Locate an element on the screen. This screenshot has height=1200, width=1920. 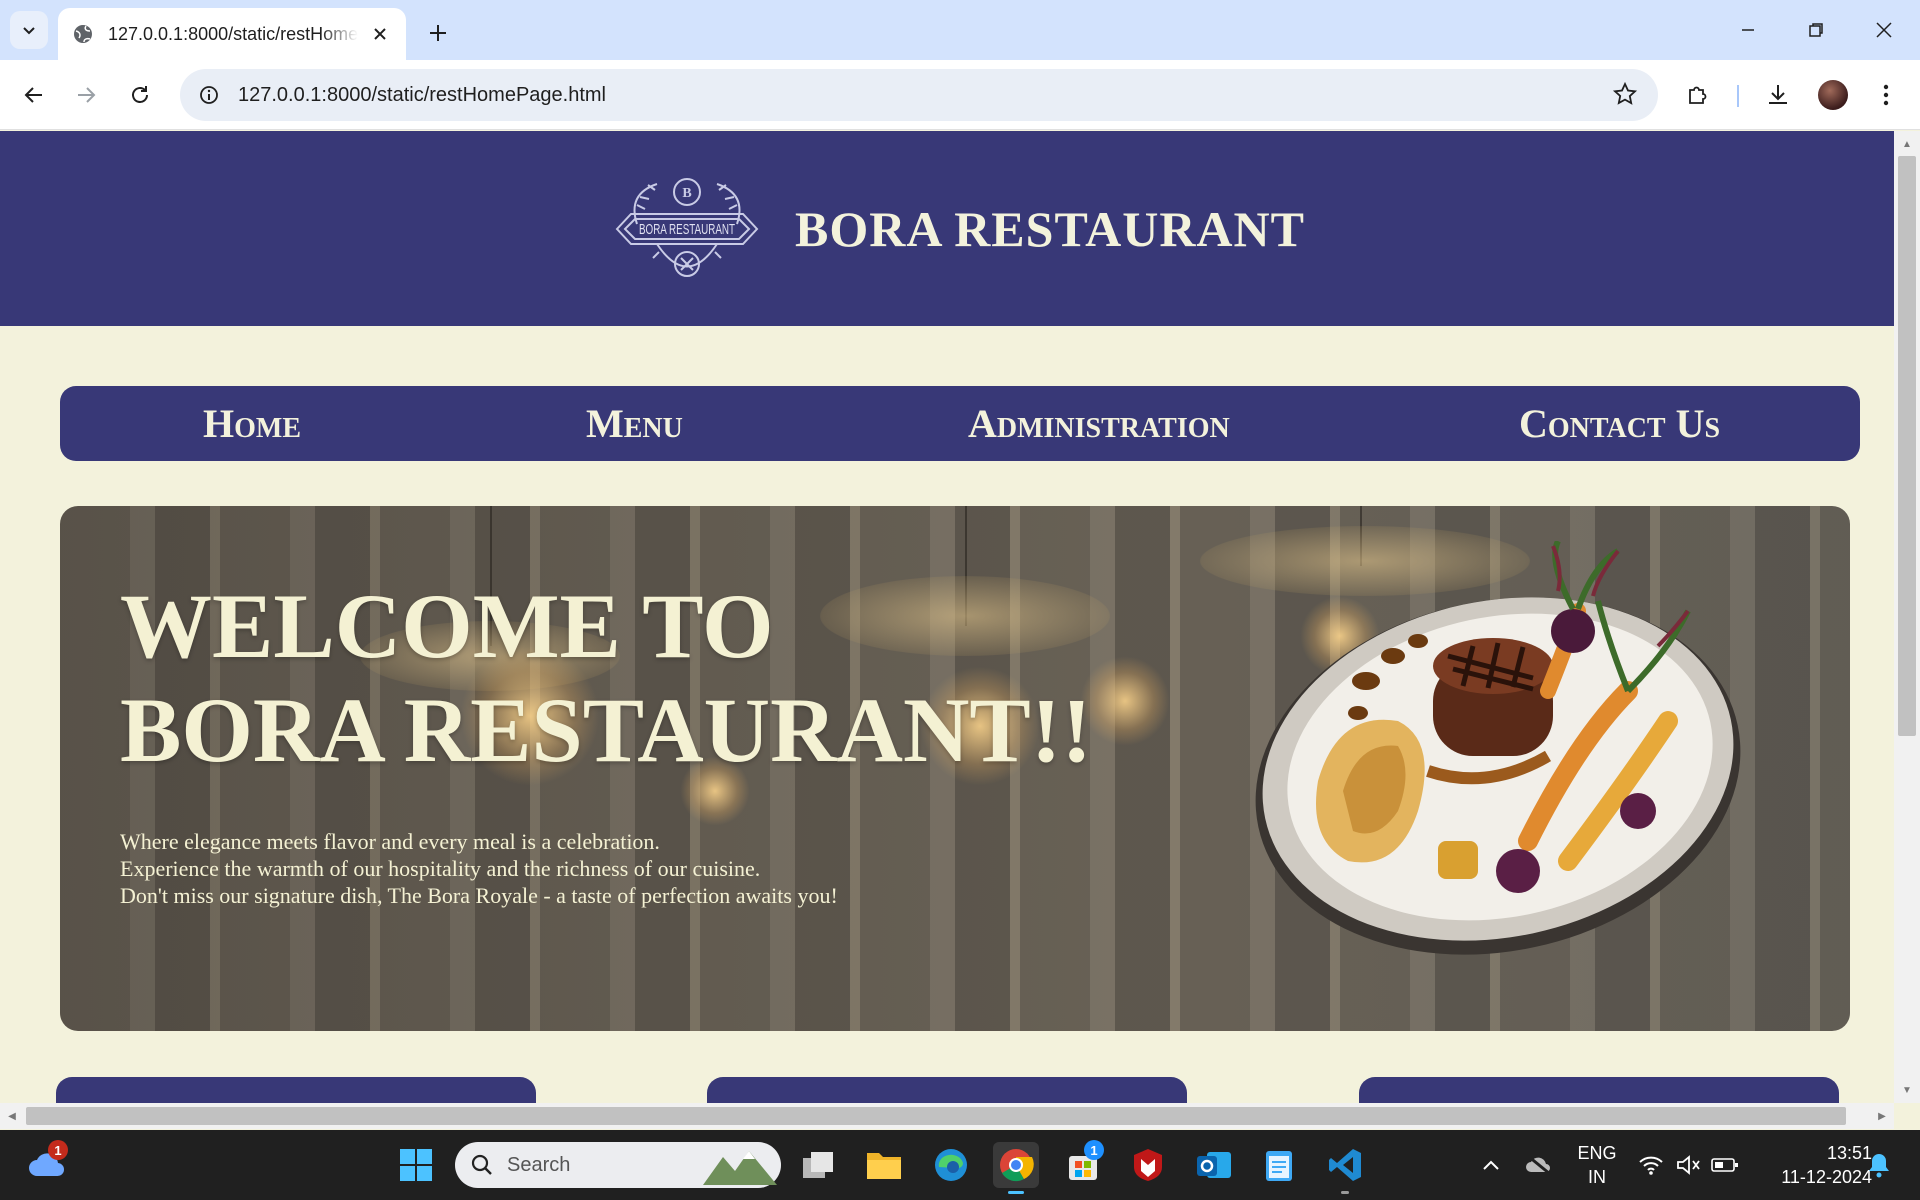
site-title: BORA RESTAURANT is located at coordinates (1050, 228).